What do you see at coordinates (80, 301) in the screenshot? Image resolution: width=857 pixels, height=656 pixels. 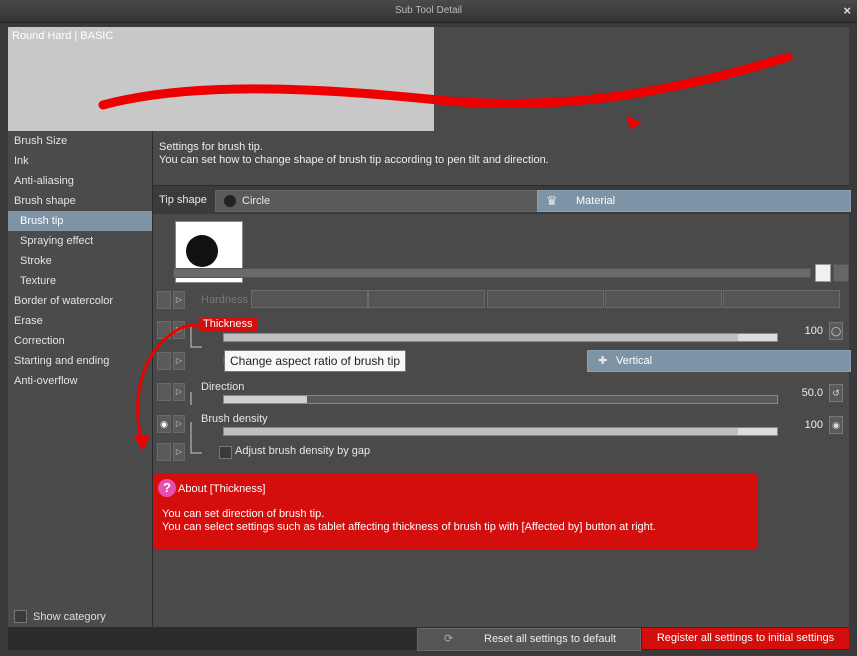 I see `sidebar-item-border-of-watercolor: Border of watercolor` at bounding box center [80, 301].